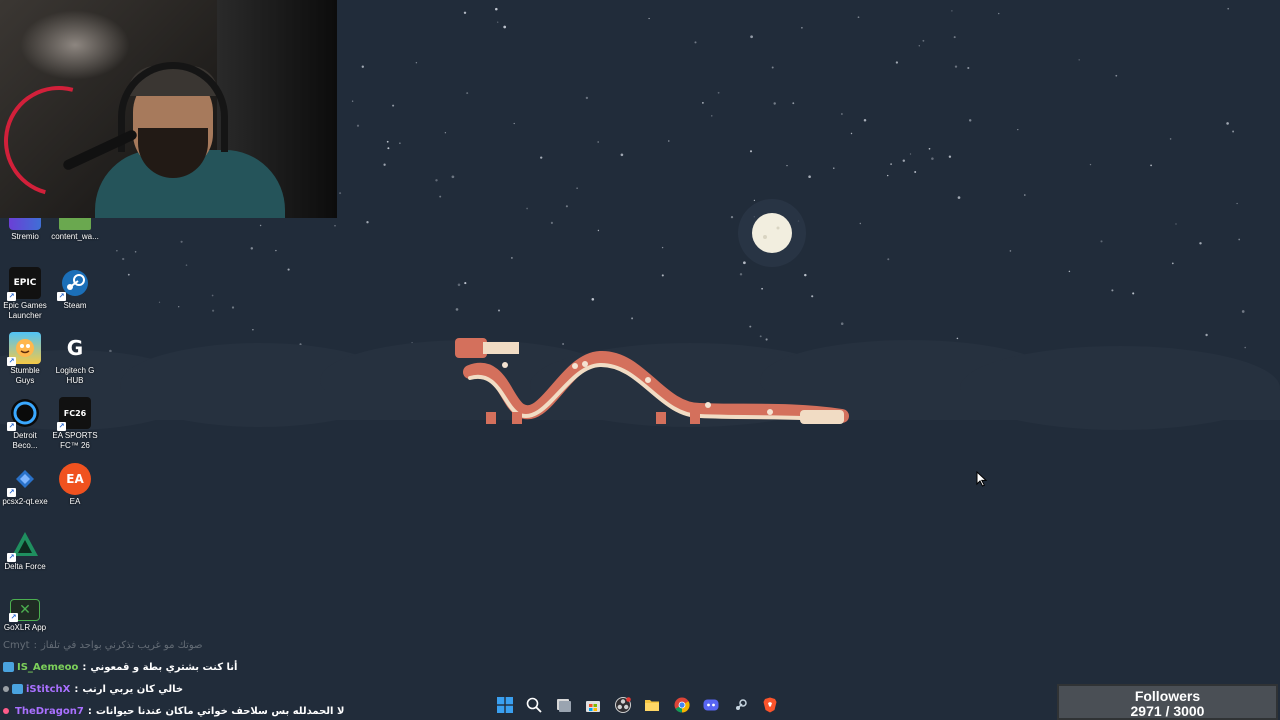 The width and height of the screenshot is (1280, 720). What do you see at coordinates (49, 711) in the screenshot?
I see `chat-username: TheDragon7` at bounding box center [49, 711].